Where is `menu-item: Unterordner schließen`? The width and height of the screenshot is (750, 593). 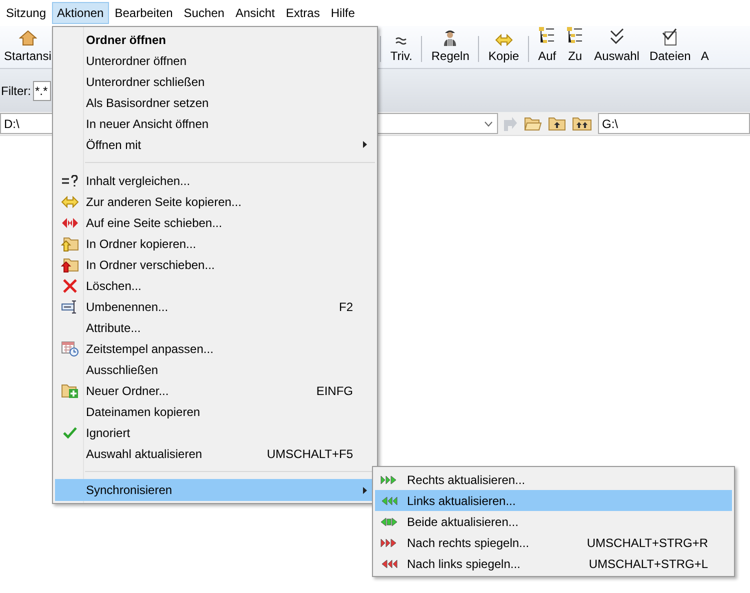
menu-item: Unterordner schließen is located at coordinates (215, 81).